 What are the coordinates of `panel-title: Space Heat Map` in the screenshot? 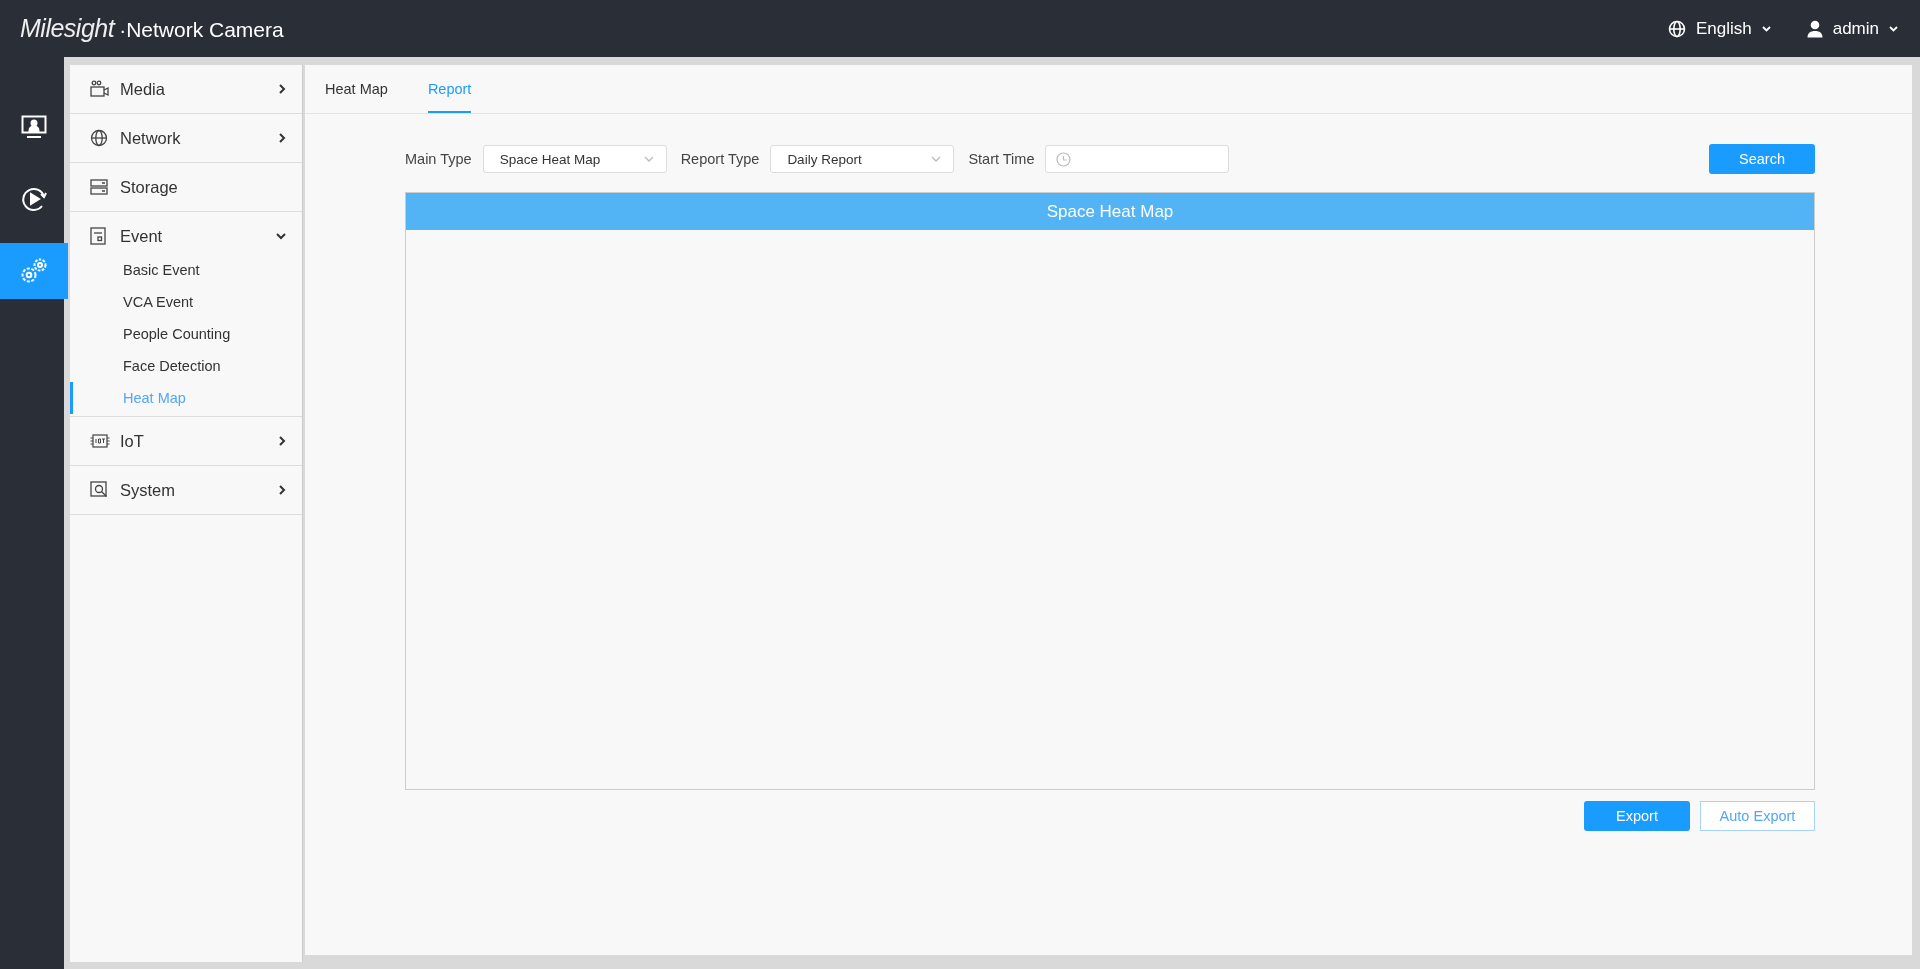 It's located at (1110, 211).